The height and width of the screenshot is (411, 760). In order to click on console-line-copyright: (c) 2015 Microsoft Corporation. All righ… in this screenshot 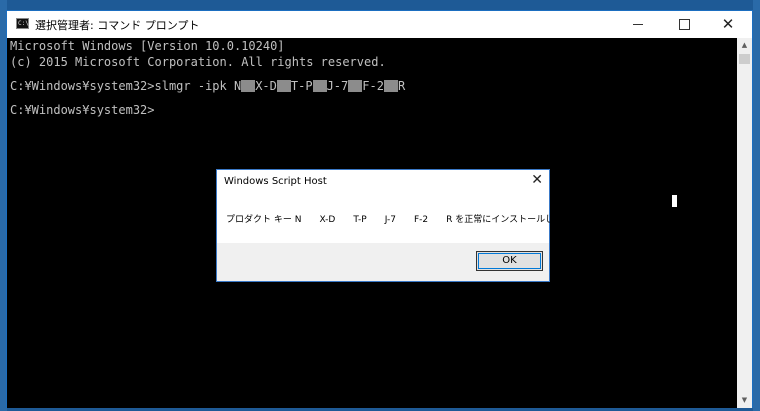, I will do `click(198, 62)`.